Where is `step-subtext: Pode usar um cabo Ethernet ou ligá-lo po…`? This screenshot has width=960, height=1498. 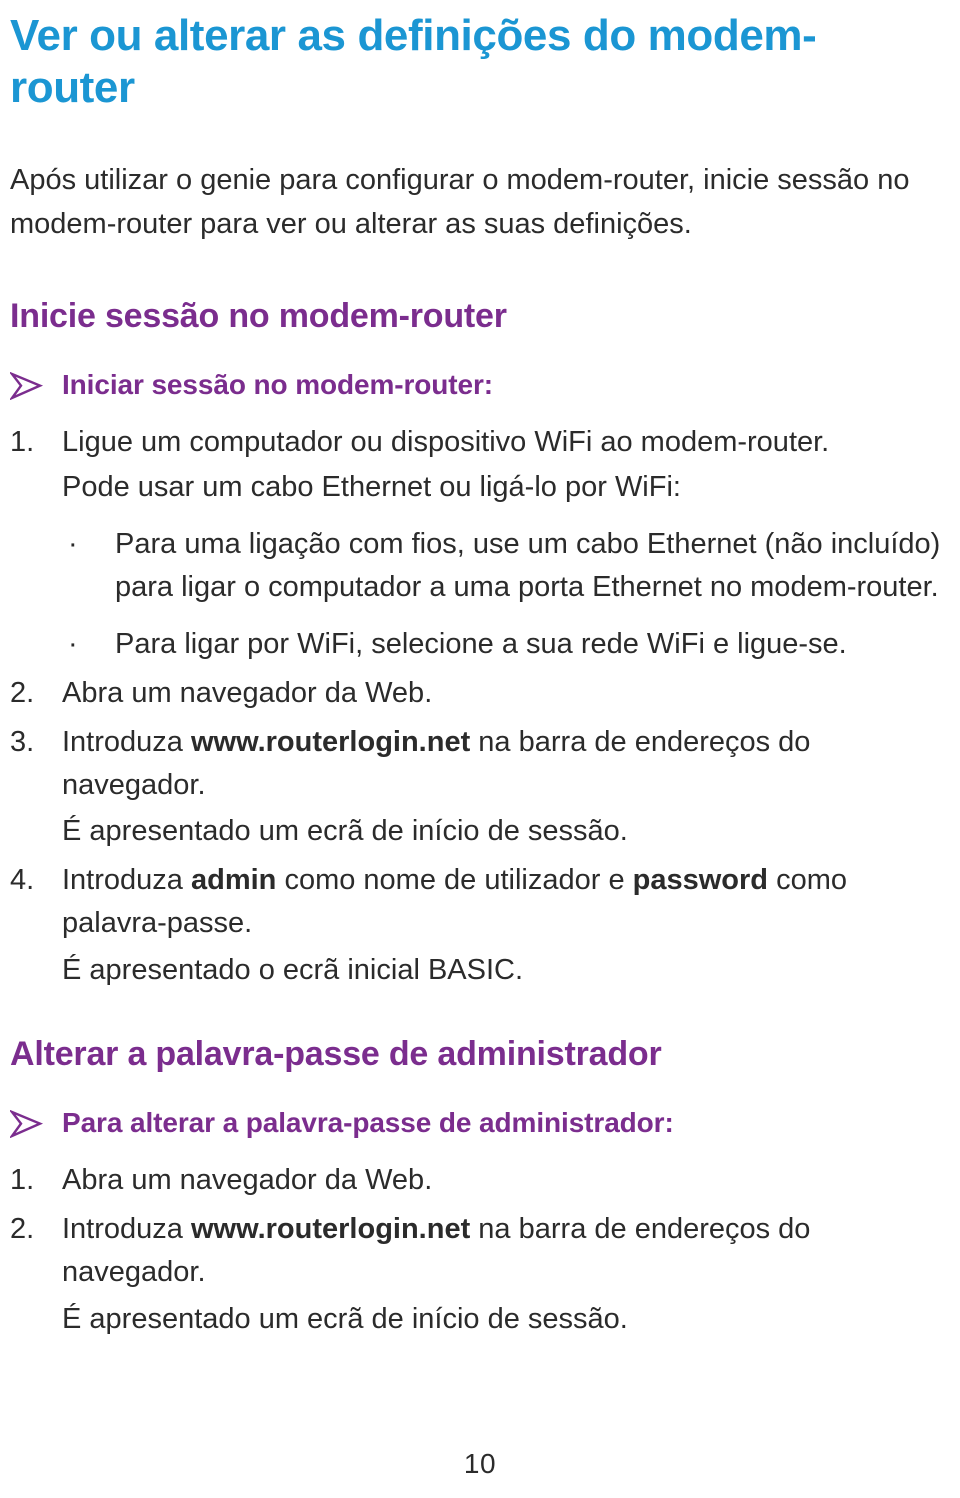 step-subtext: Pode usar um cabo Ethernet ou ligá-lo po… is located at coordinates (371, 487).